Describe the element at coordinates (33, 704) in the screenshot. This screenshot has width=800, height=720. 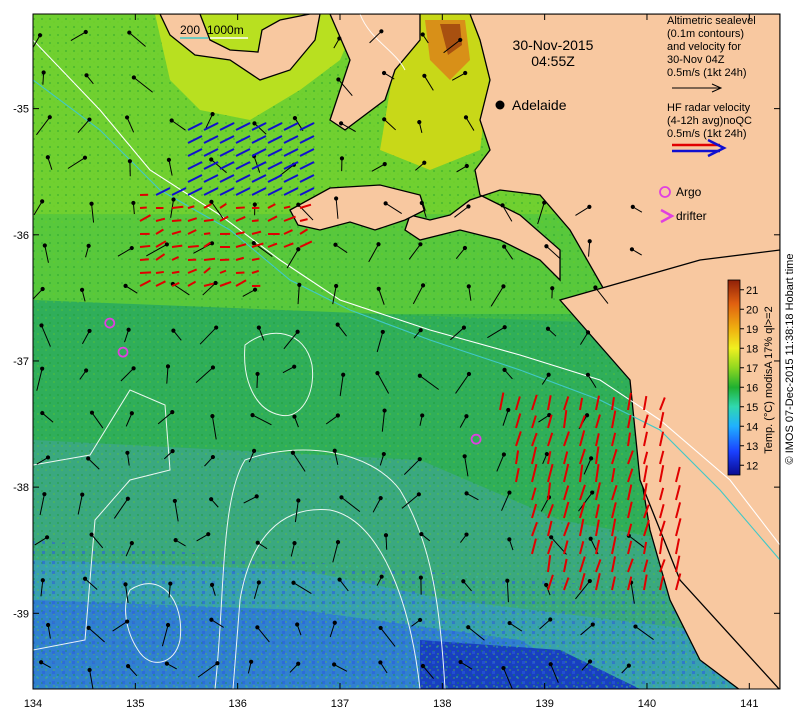
I see `x-tick-label: 134` at that location.